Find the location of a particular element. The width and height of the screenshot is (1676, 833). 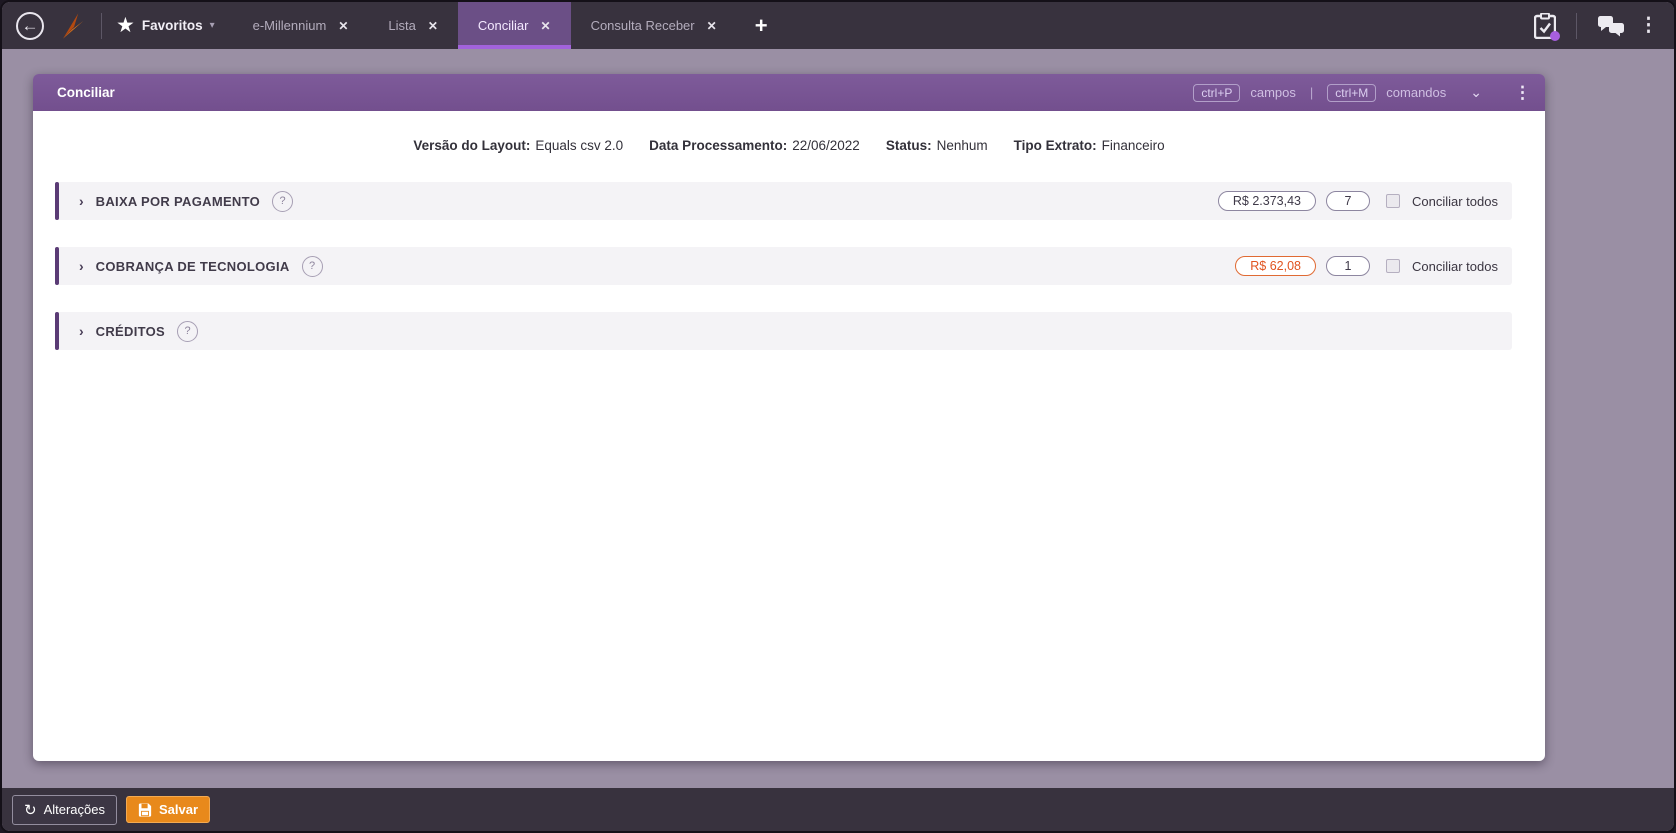

section-summary: R$ 2.373,43 7 Conciliar todos is located at coordinates (1357, 201).